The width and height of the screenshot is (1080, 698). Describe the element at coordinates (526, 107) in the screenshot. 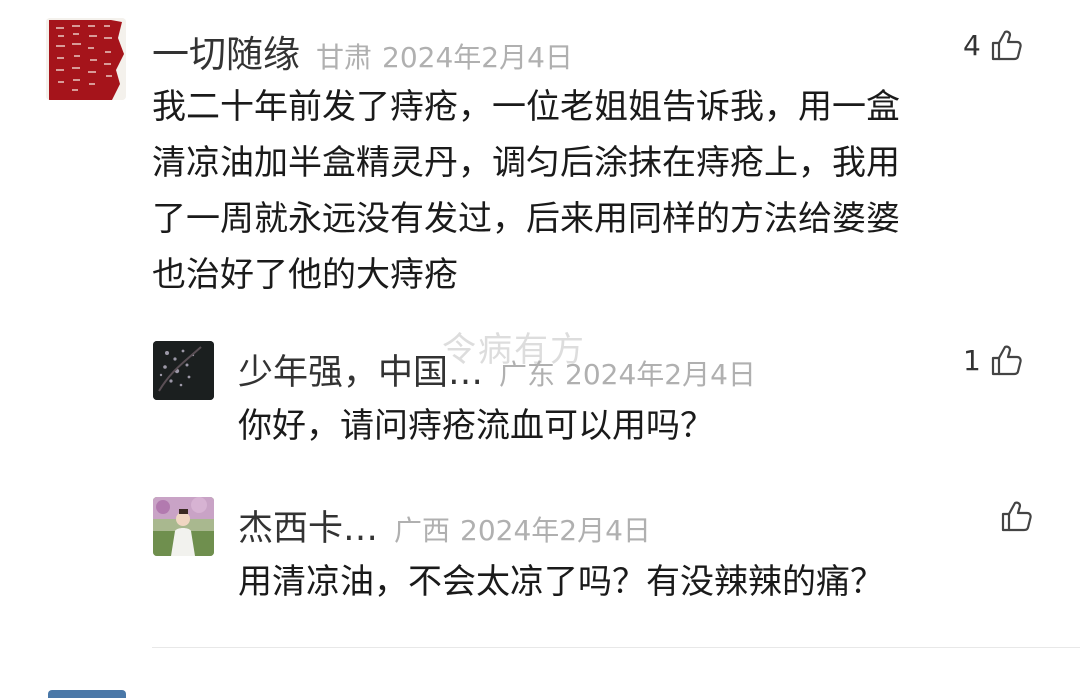

I see `comment-line: 我二十年前发了痔疮，一位老姐姐告诉我，用一盒` at that location.